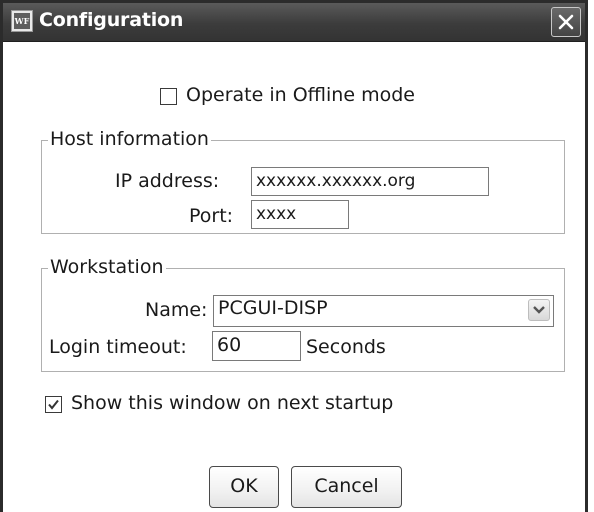 Image resolution: width=594 pixels, height=512 pixels. Describe the element at coordinates (129, 139) in the screenshot. I see `host-information-legend: Host information` at that location.